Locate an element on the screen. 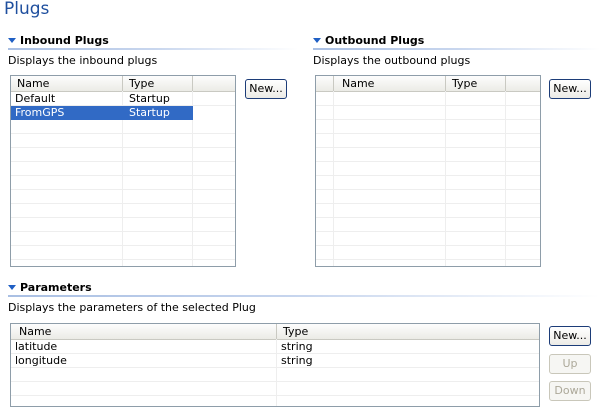 Image resolution: width=600 pixels, height=416 pixels. inbound-section-title: Inbound Plugs is located at coordinates (64, 40).